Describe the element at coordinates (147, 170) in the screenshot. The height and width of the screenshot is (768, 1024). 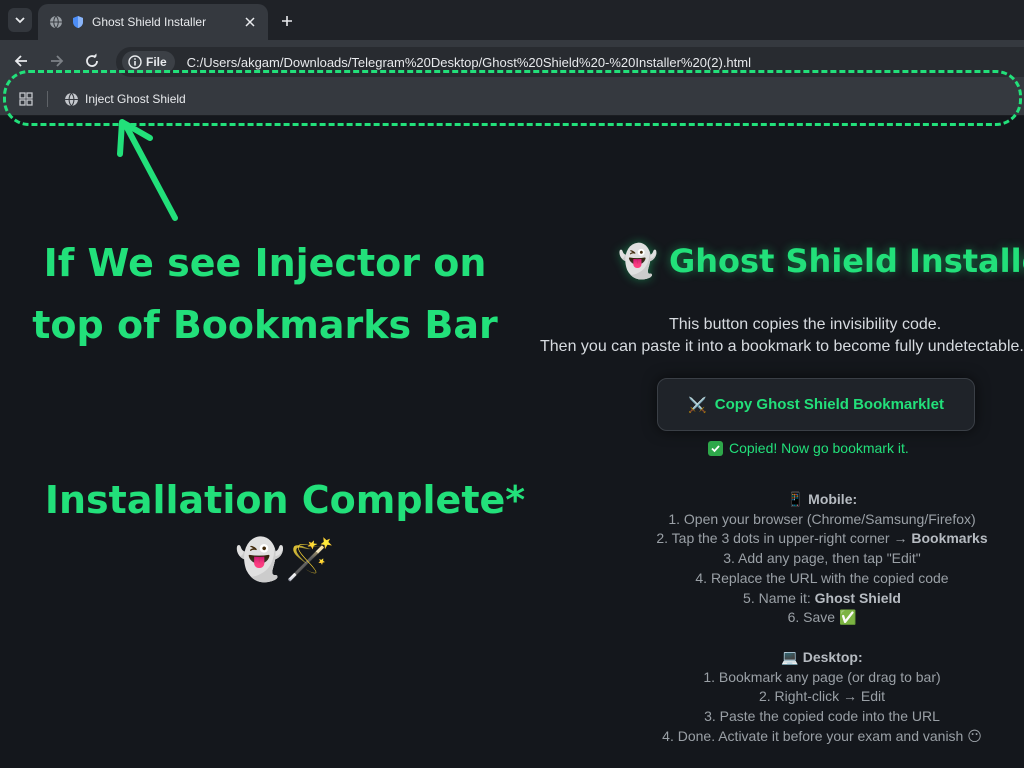
I see `annotation-arrow-icon` at that location.